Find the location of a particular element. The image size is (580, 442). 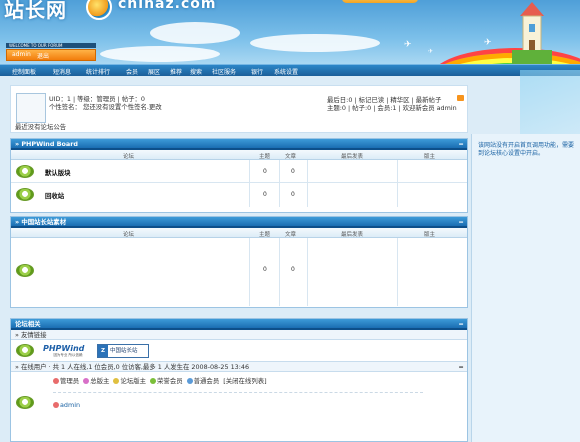

nav-item-members: 会员 is located at coordinates (132, 71).